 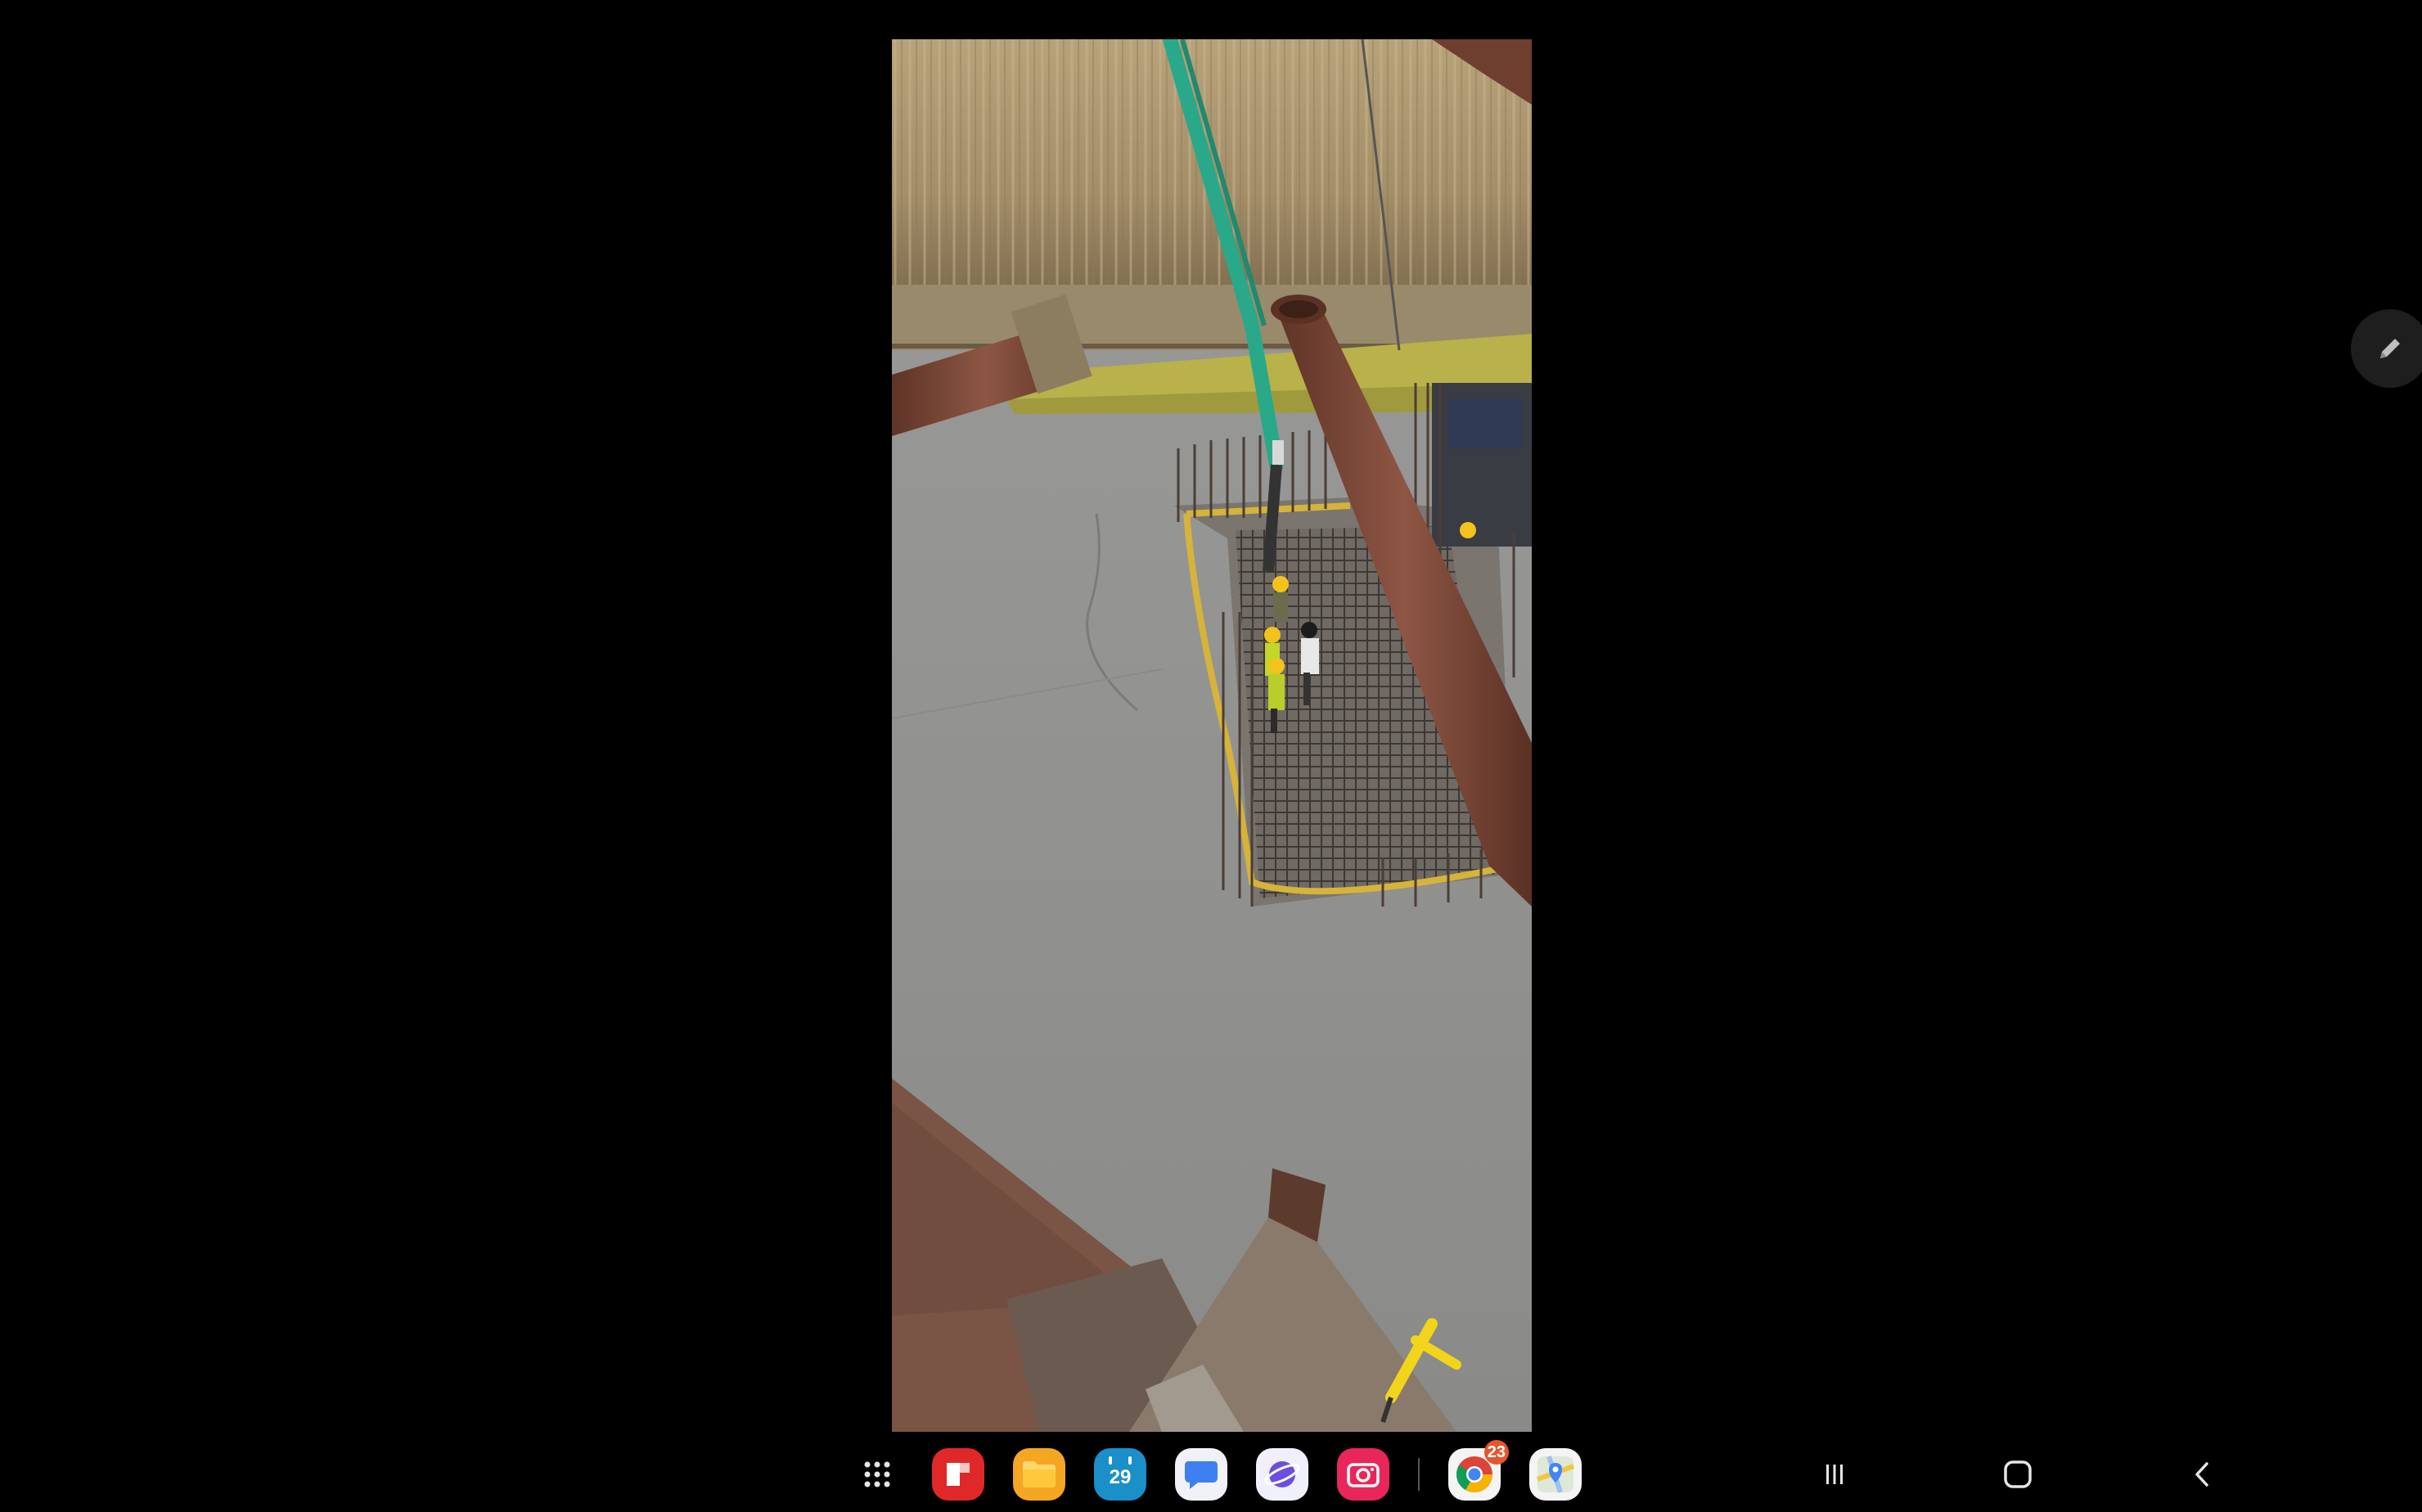 What do you see at coordinates (1478, 1471) in the screenshot?
I see `chrome-app: 23` at bounding box center [1478, 1471].